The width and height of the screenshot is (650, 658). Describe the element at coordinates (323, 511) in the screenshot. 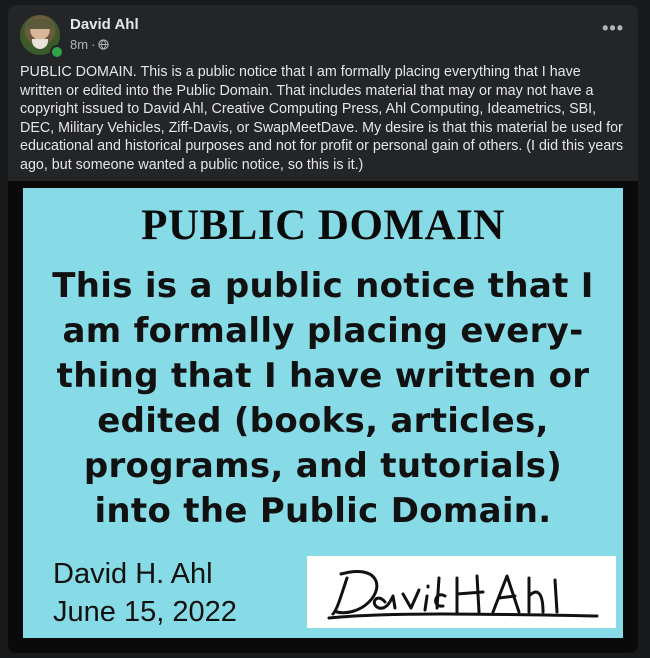

I see `notice-line: into the Public Domain.` at that location.